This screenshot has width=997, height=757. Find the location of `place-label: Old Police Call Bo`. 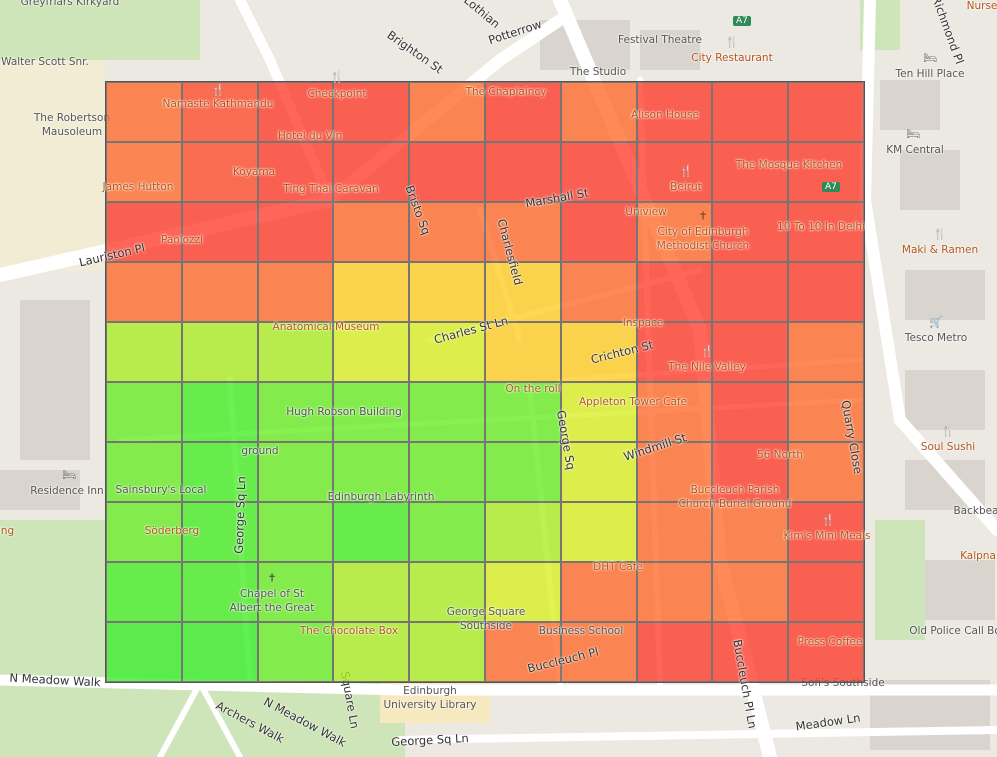

place-label: Old Police Call Bo is located at coordinates (953, 631).